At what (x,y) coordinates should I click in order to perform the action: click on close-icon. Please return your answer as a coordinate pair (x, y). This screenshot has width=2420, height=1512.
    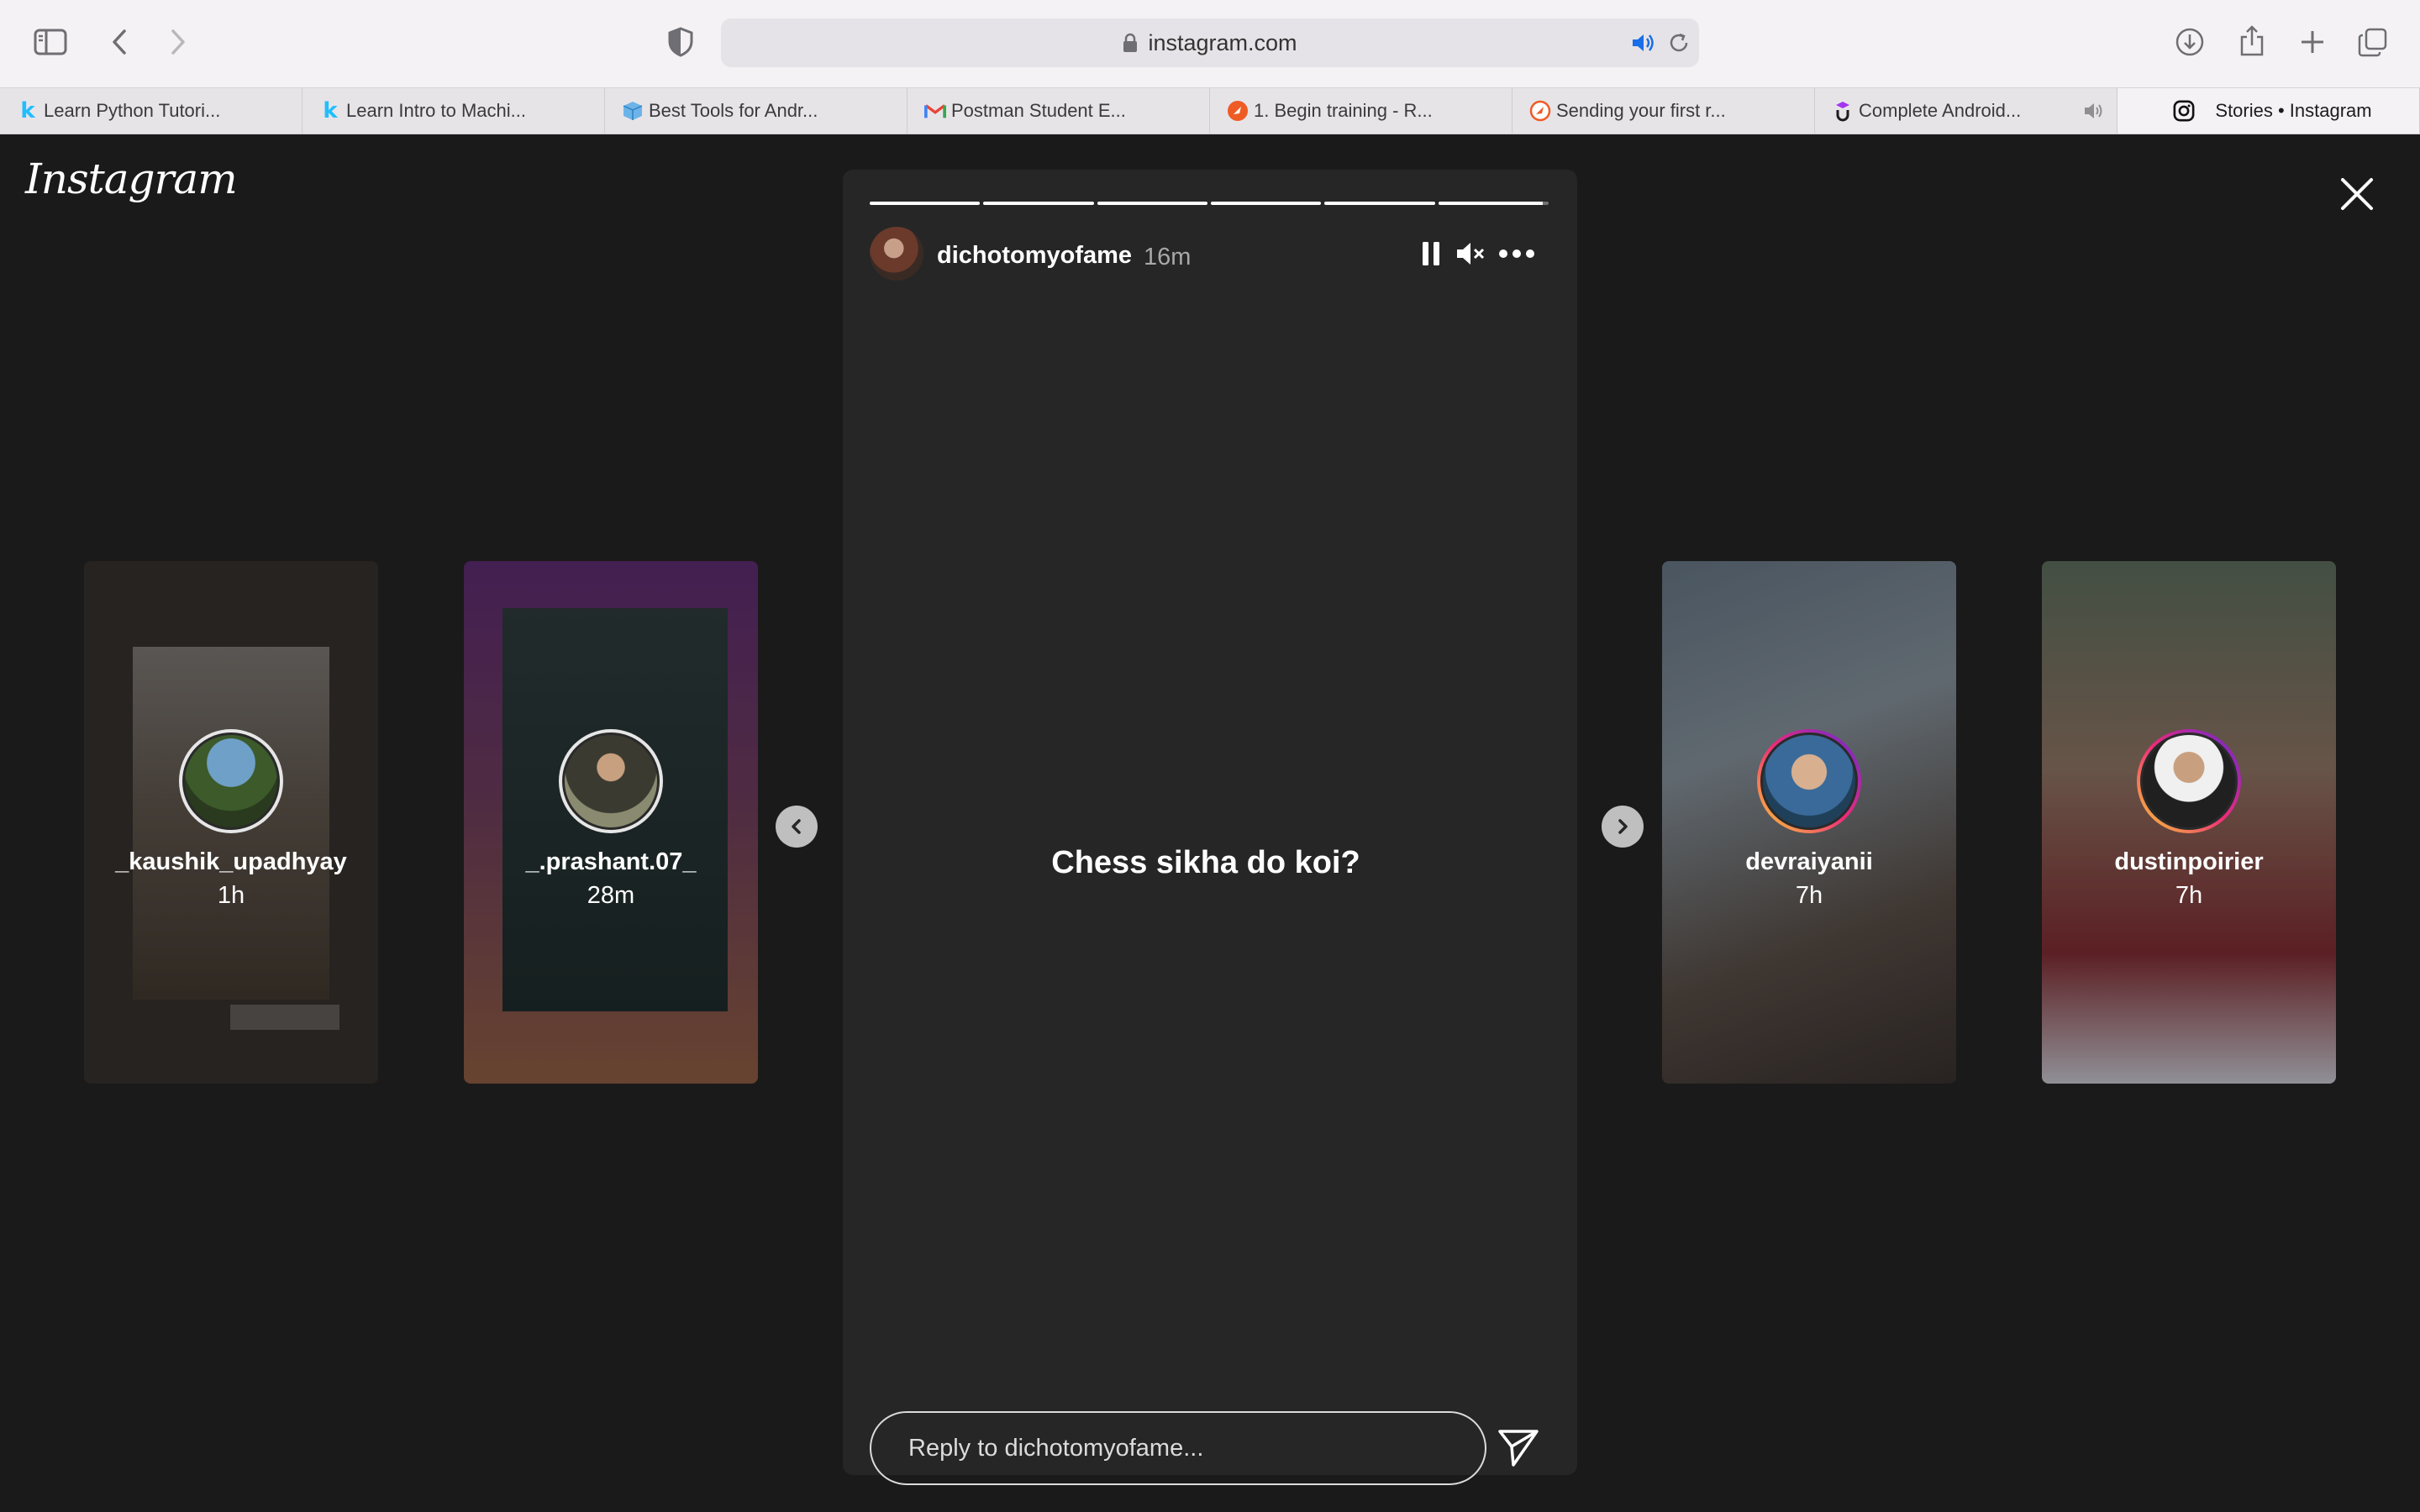
    Looking at the image, I should click on (2357, 194).